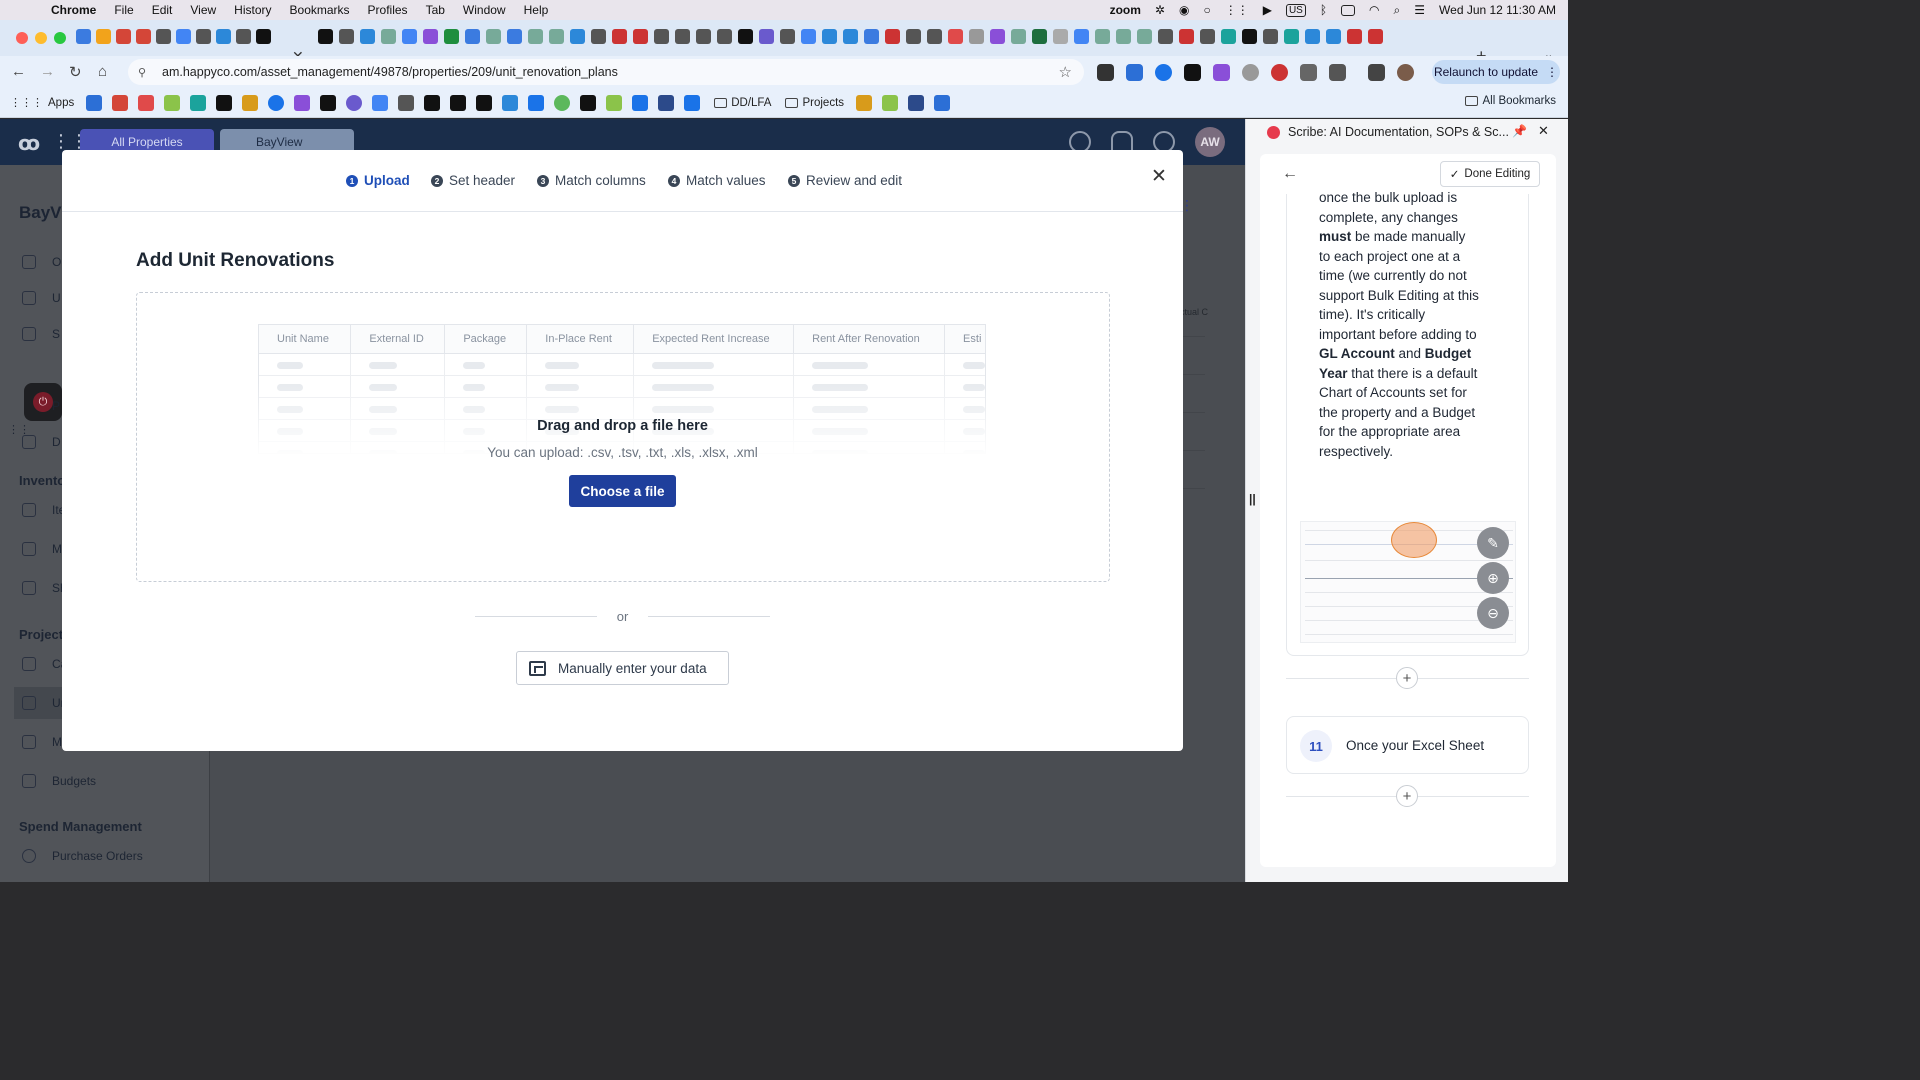 Image resolution: width=1920 pixels, height=1080 pixels. I want to click on sidebar-item-ca: Ca, so click(44, 664).